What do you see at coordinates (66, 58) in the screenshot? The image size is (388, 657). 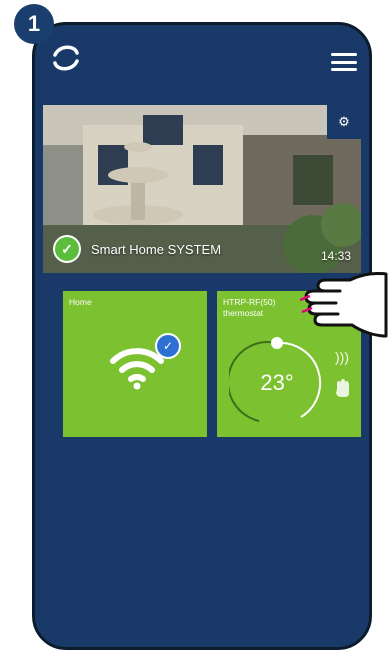 I see `salus-logo-icon` at bounding box center [66, 58].